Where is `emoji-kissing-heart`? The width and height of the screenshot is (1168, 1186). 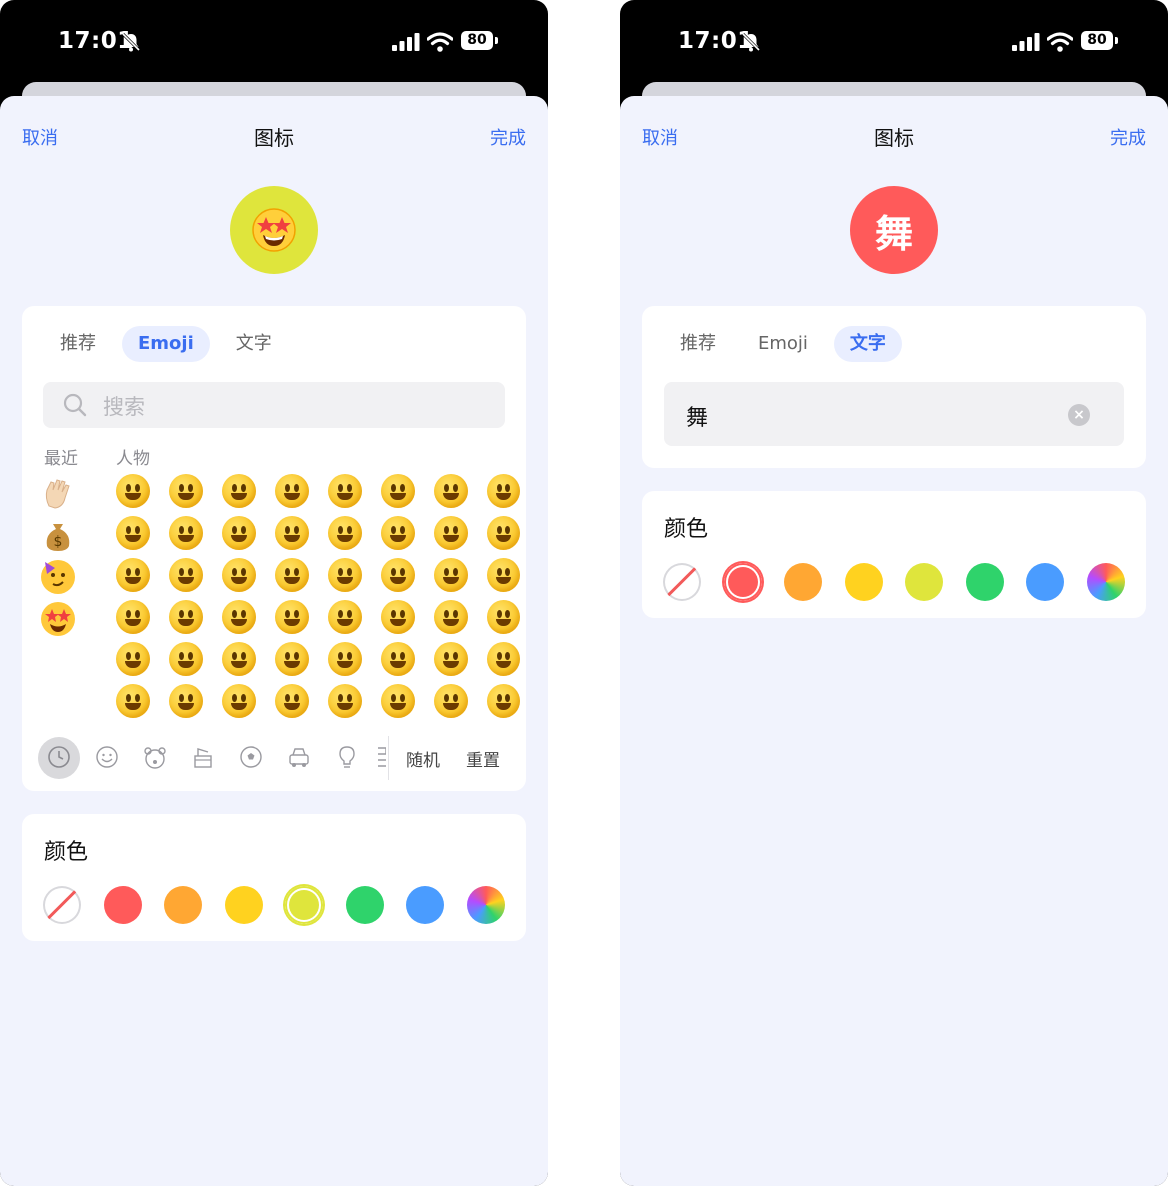
emoji-kissing-heart is located at coordinates (239, 659).